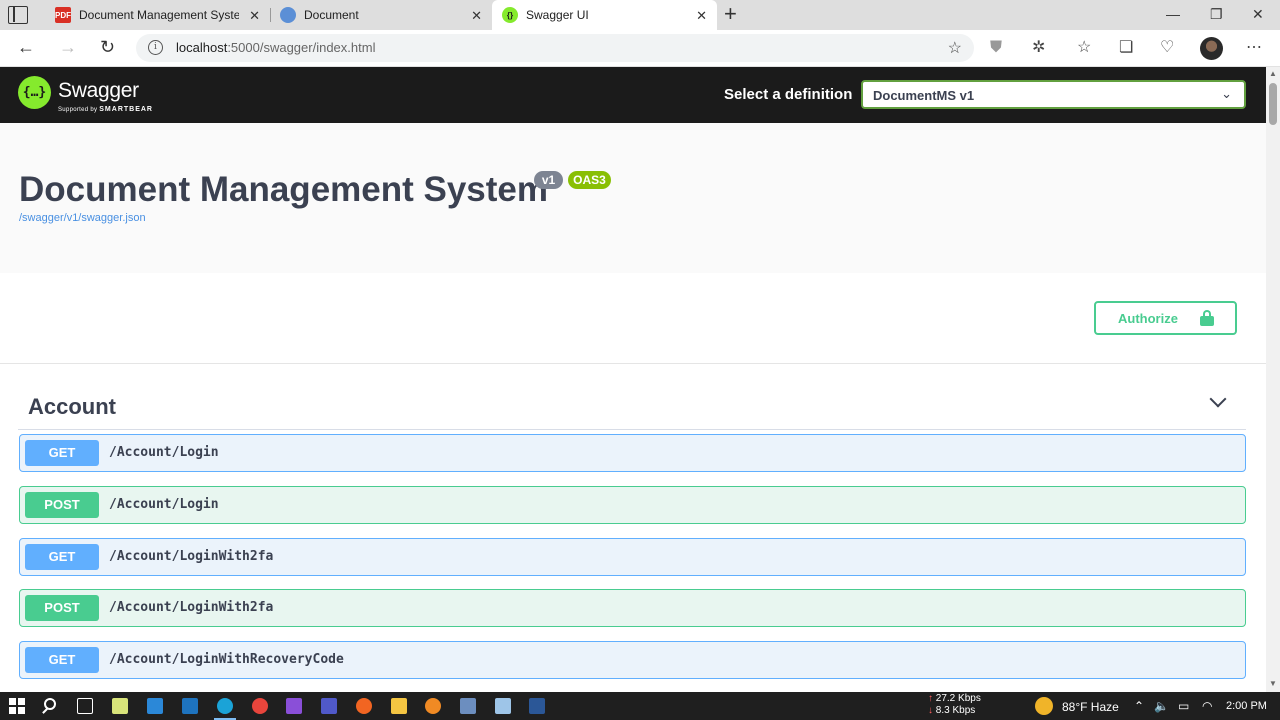 The width and height of the screenshot is (1280, 720). I want to click on swagger-logo-icon: {…}, so click(34, 92).